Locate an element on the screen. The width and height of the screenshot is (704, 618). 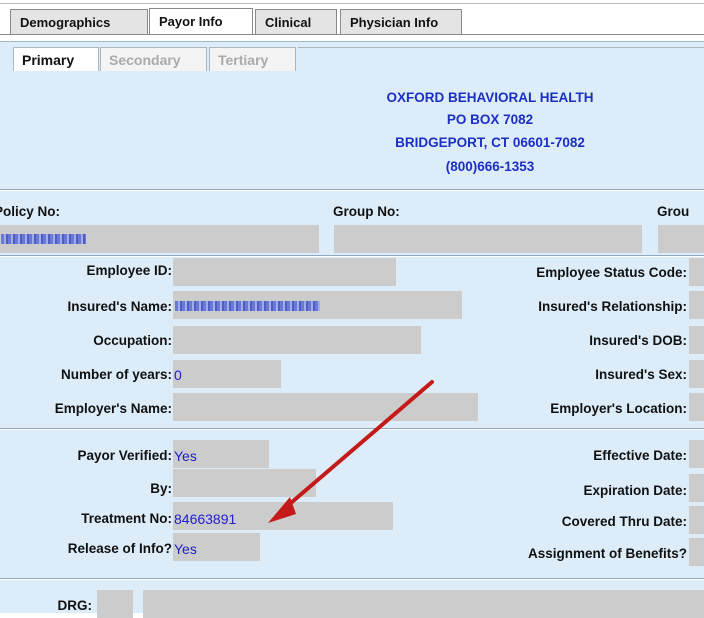
employers-location-label: Employer's Location: is located at coordinates (618, 408).